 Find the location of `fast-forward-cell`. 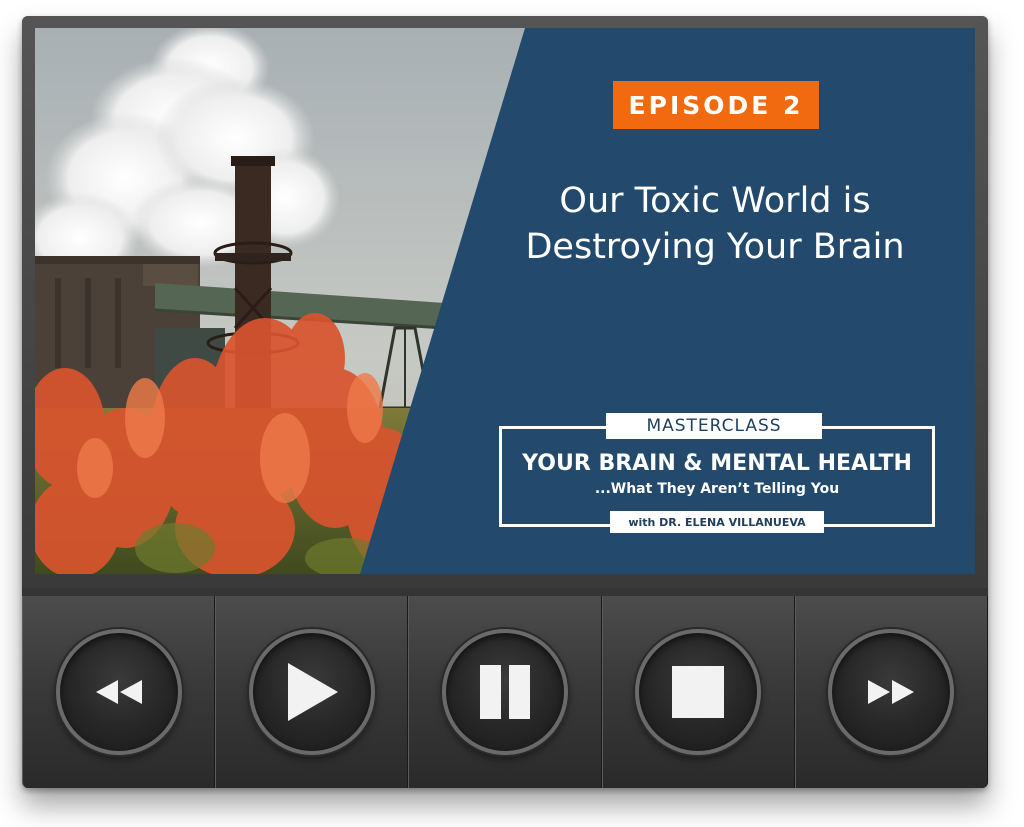

fast-forward-cell is located at coordinates (891, 692).